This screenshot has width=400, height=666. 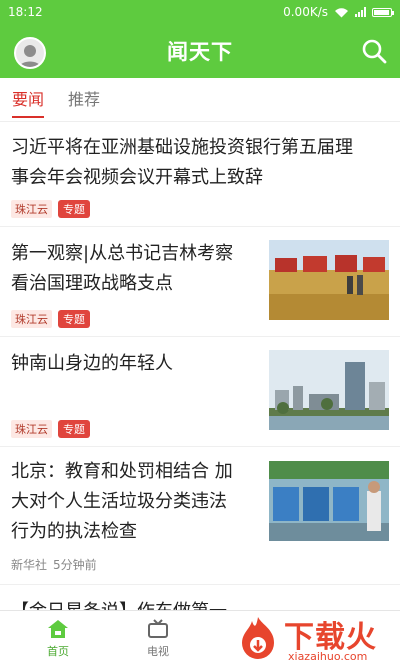 I want to click on avatar, so click(x=30, y=53).